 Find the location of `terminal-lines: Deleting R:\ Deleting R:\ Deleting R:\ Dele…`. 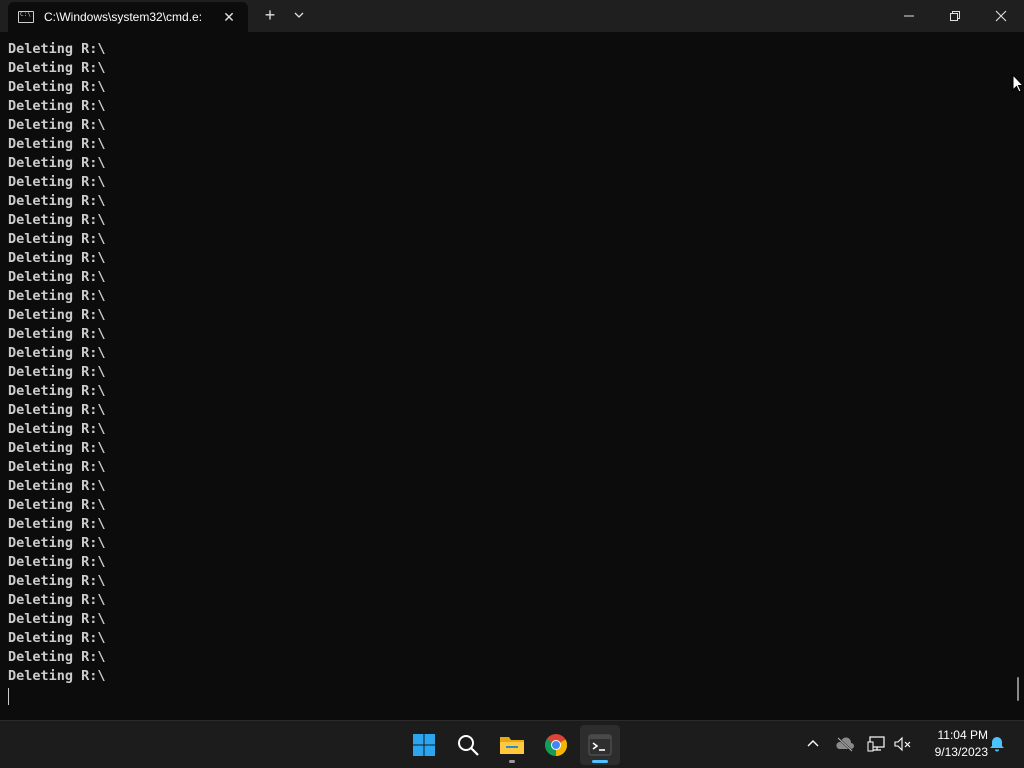

terminal-lines: Deleting R:\ Deleting R:\ Deleting R:\ Dele… is located at coordinates (57, 363).